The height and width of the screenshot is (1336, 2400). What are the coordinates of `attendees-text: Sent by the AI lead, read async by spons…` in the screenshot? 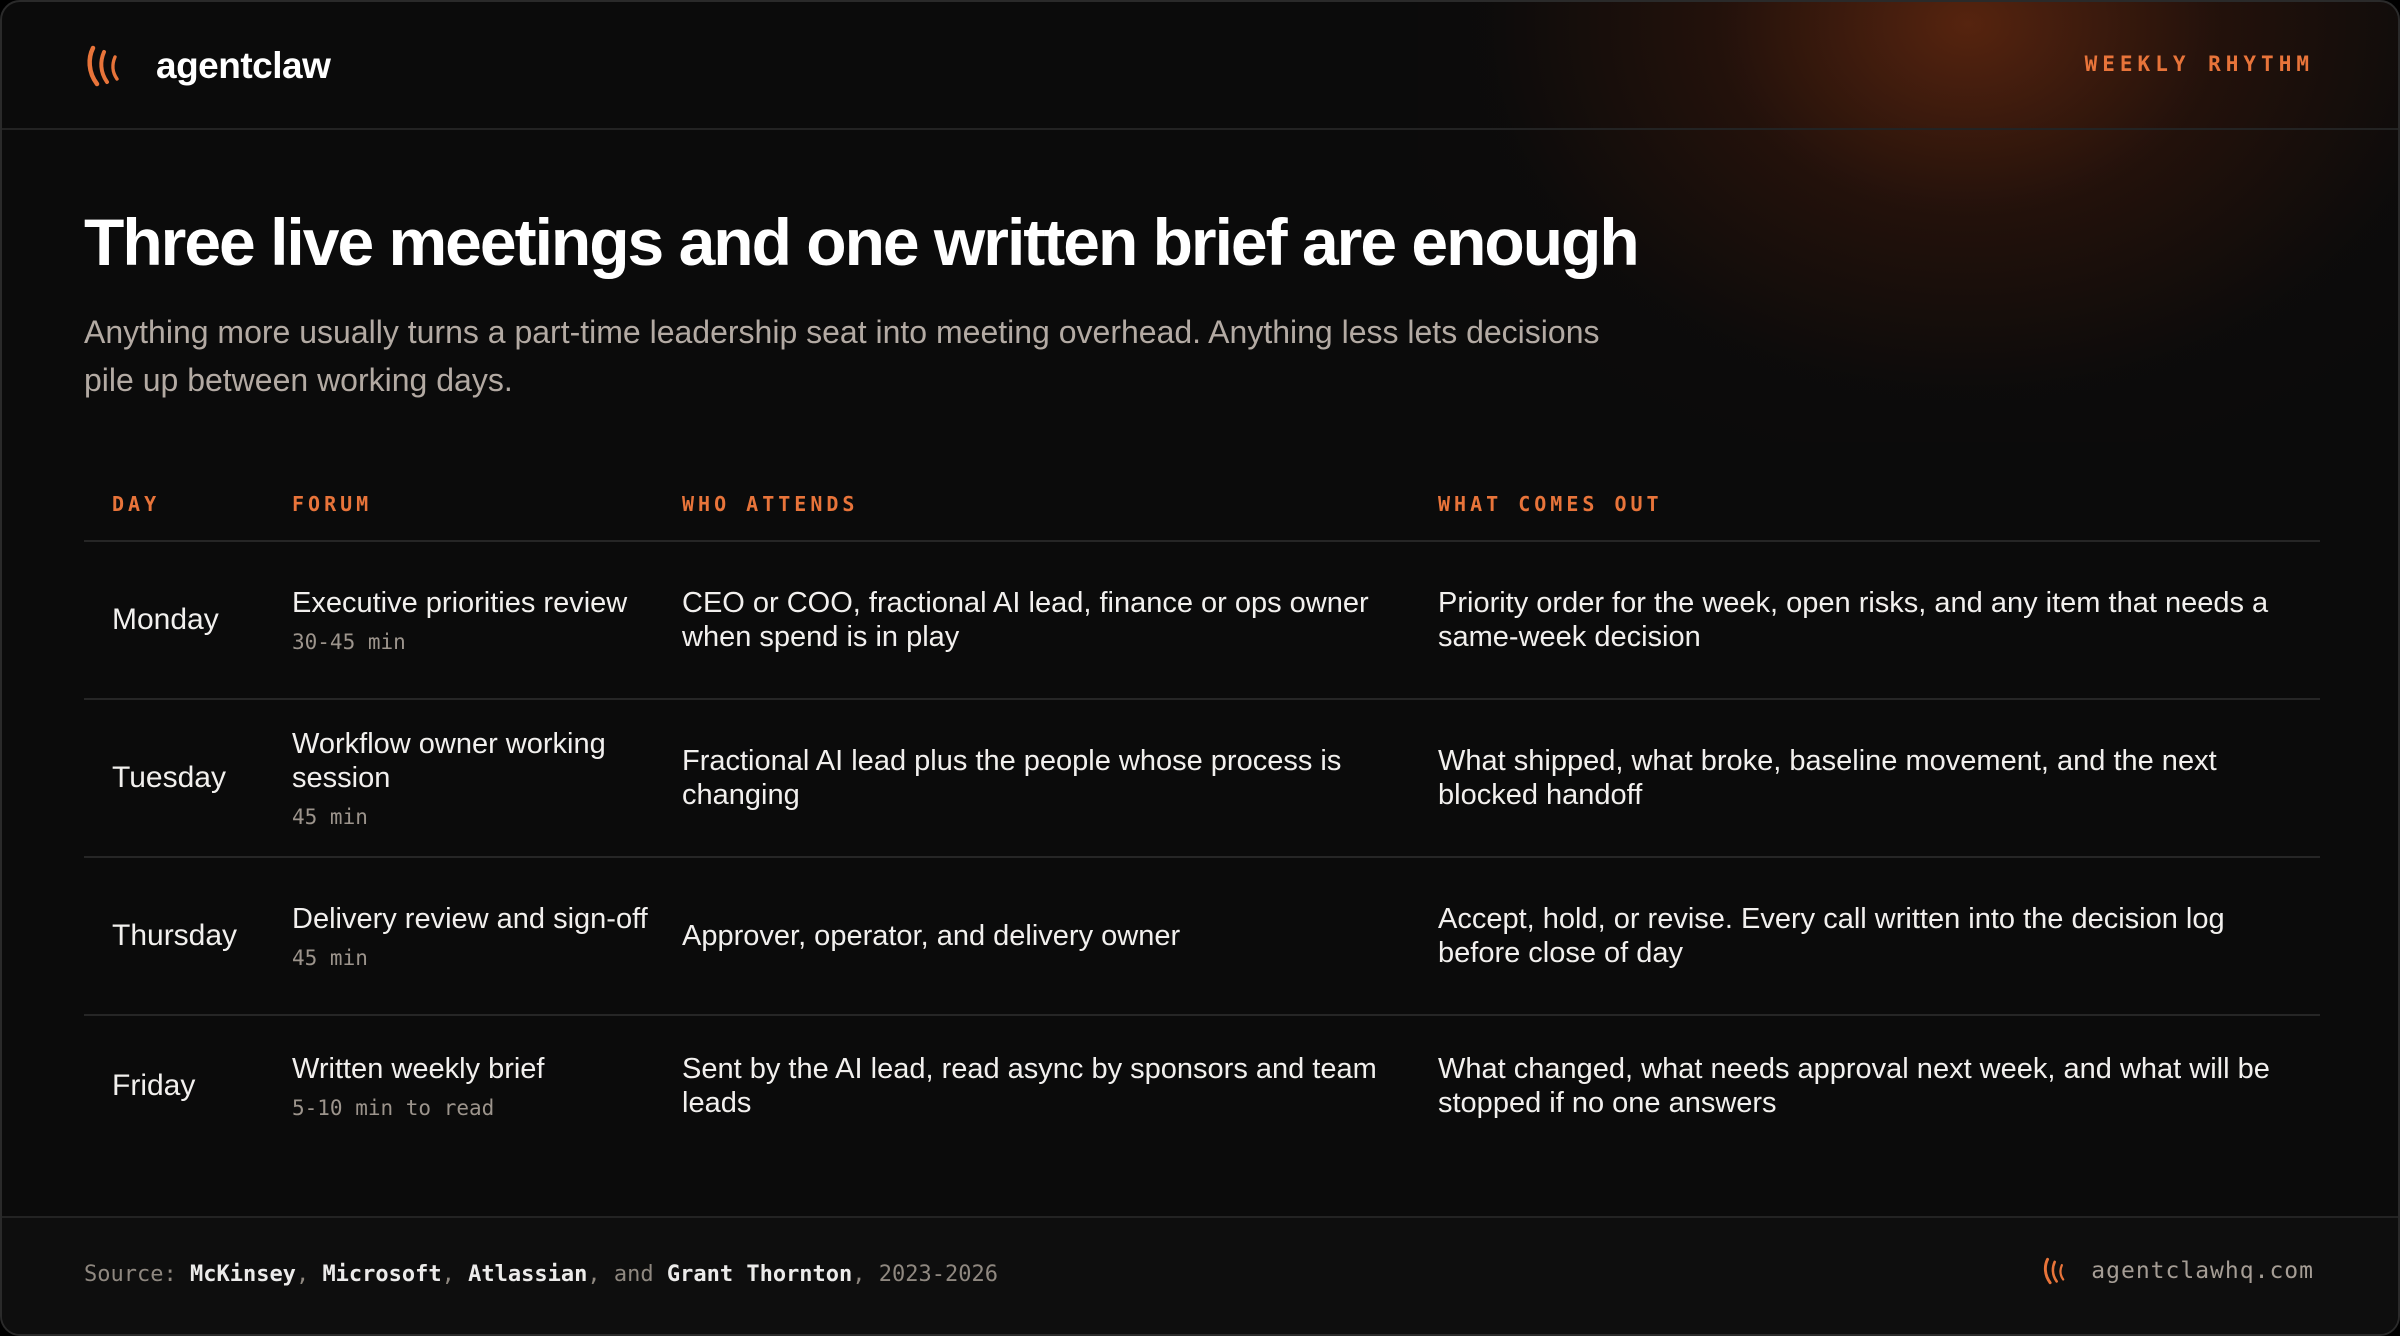 It's located at (1029, 1086).